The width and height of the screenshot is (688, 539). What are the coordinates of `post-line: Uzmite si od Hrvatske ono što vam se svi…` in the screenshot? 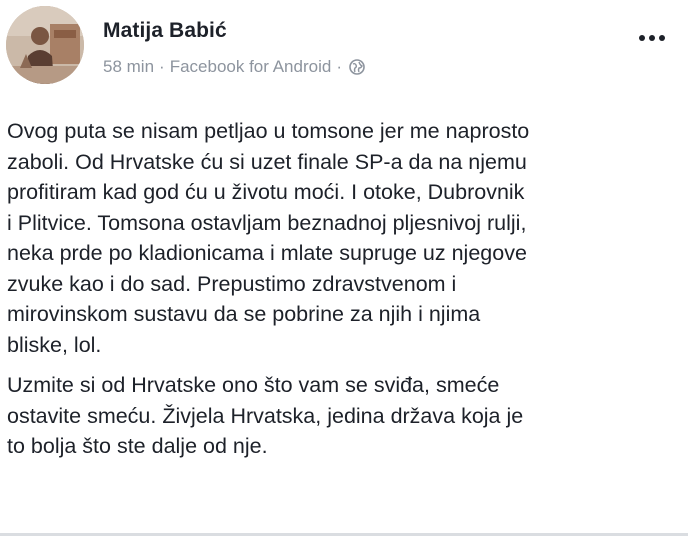 It's located at (253, 385).